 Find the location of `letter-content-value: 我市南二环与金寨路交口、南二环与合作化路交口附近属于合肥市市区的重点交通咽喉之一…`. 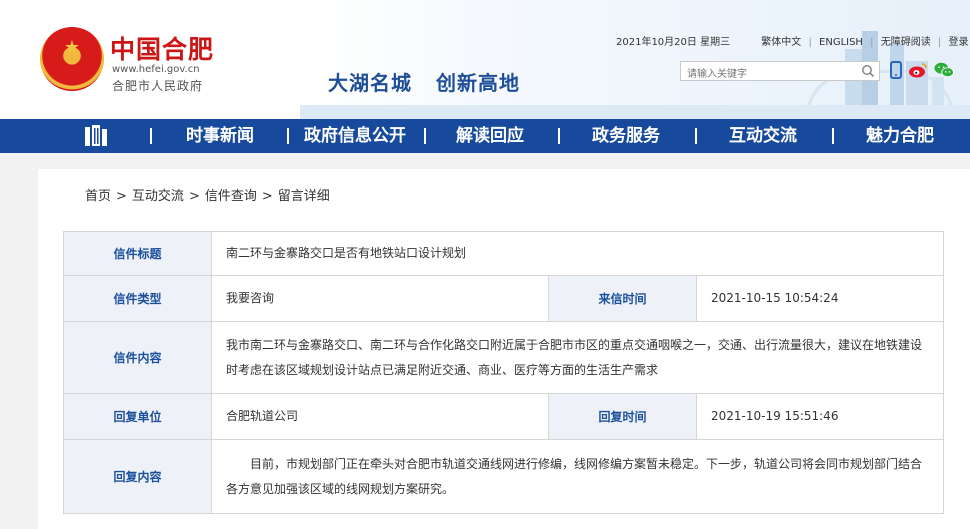

letter-content-value: 我市南二环与金寨路交口、南二环与合作化路交口附近属于合肥市市区的重点交通咽喉之一… is located at coordinates (577, 357).